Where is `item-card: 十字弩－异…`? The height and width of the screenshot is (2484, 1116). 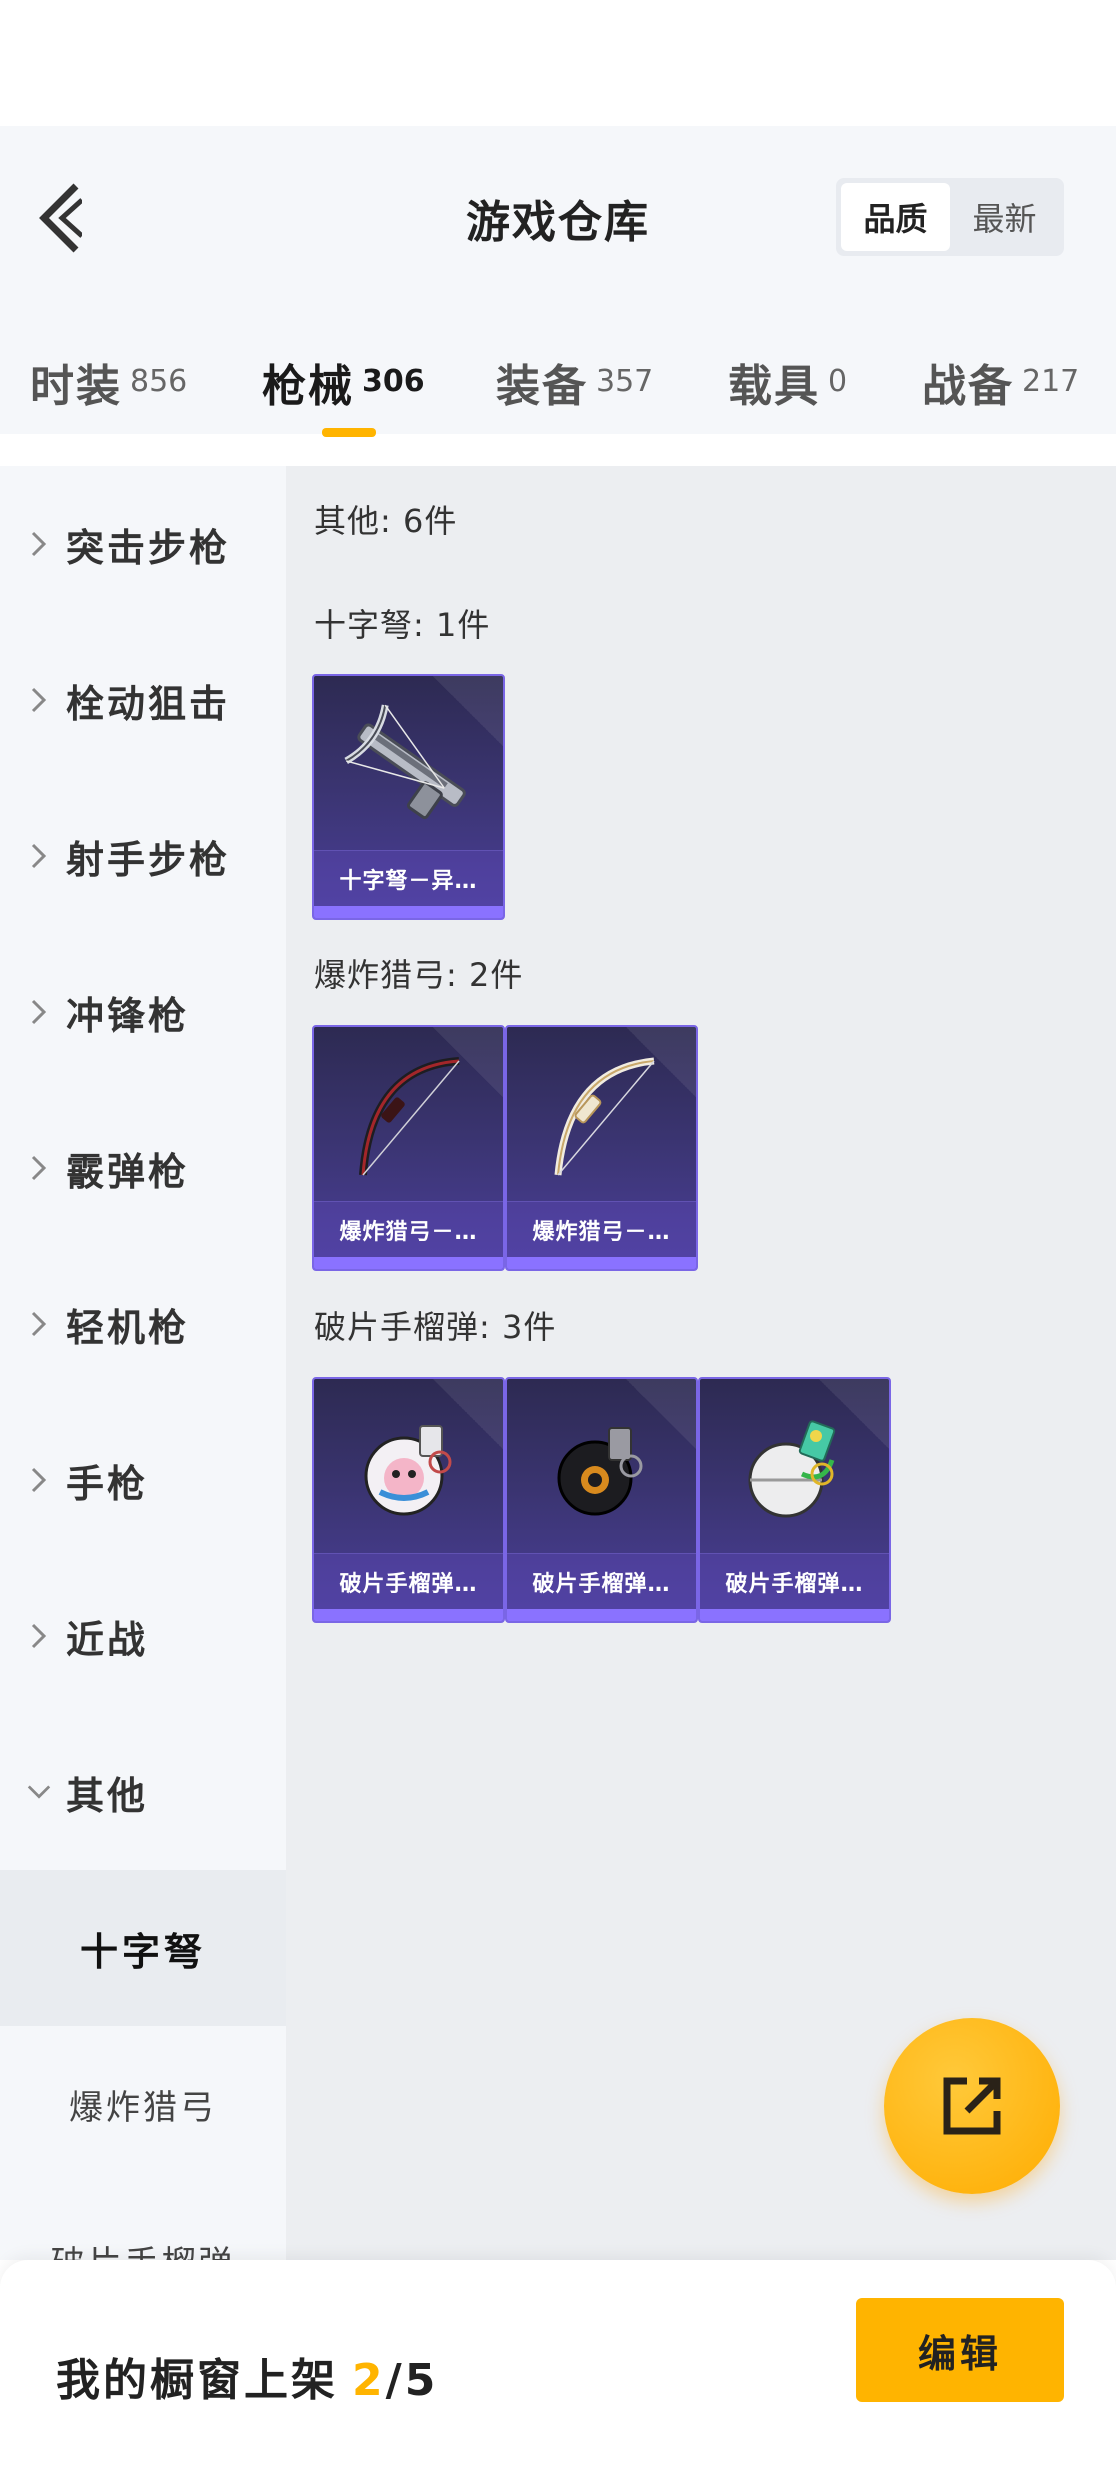 item-card: 十字弩－异… is located at coordinates (408, 797).